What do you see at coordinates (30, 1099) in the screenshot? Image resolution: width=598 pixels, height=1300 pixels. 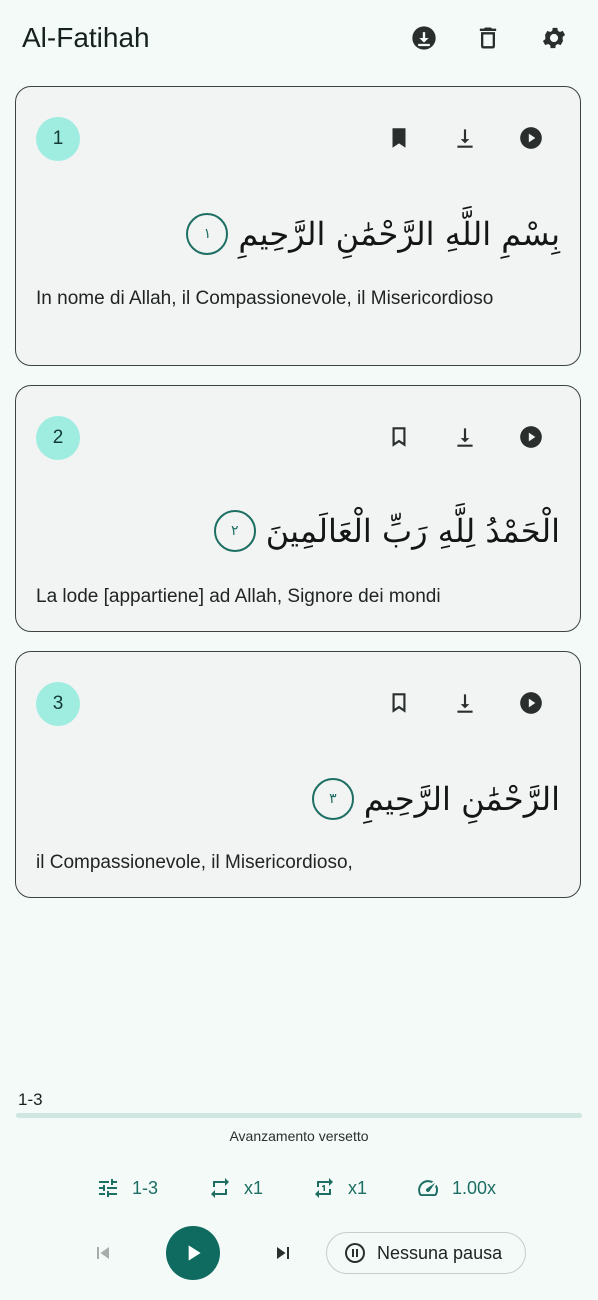 I see `range-label: 1-3` at bounding box center [30, 1099].